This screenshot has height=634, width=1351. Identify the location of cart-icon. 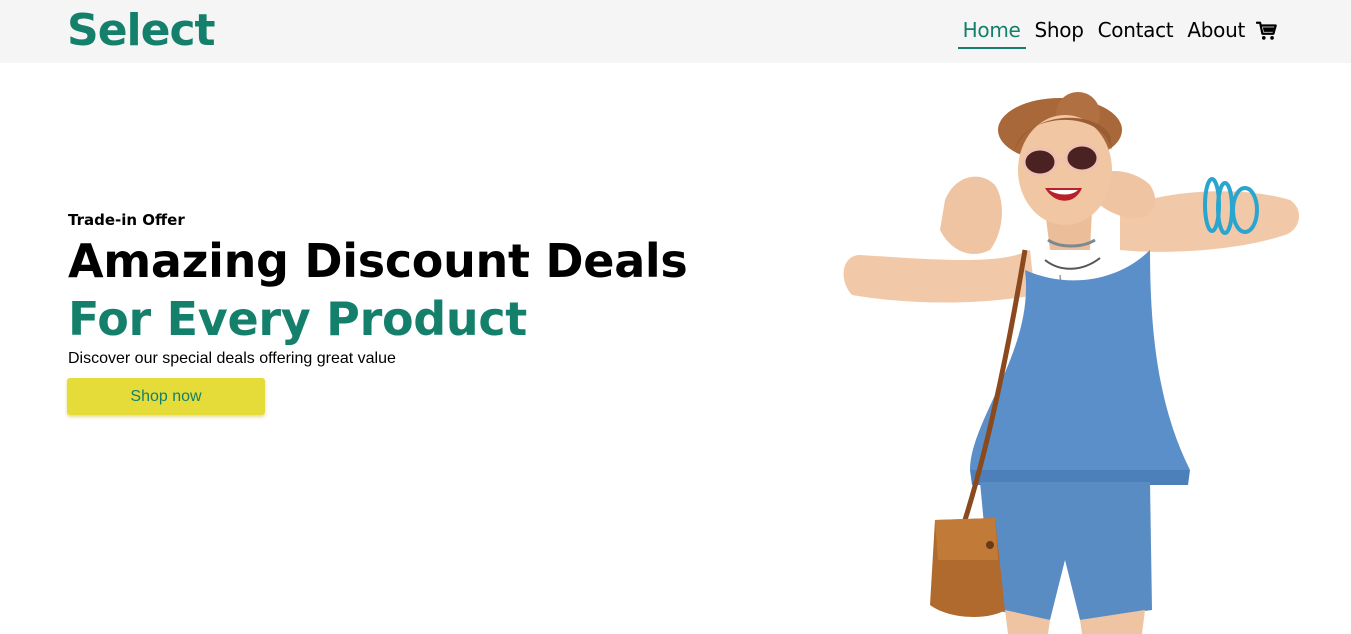
(1267, 31).